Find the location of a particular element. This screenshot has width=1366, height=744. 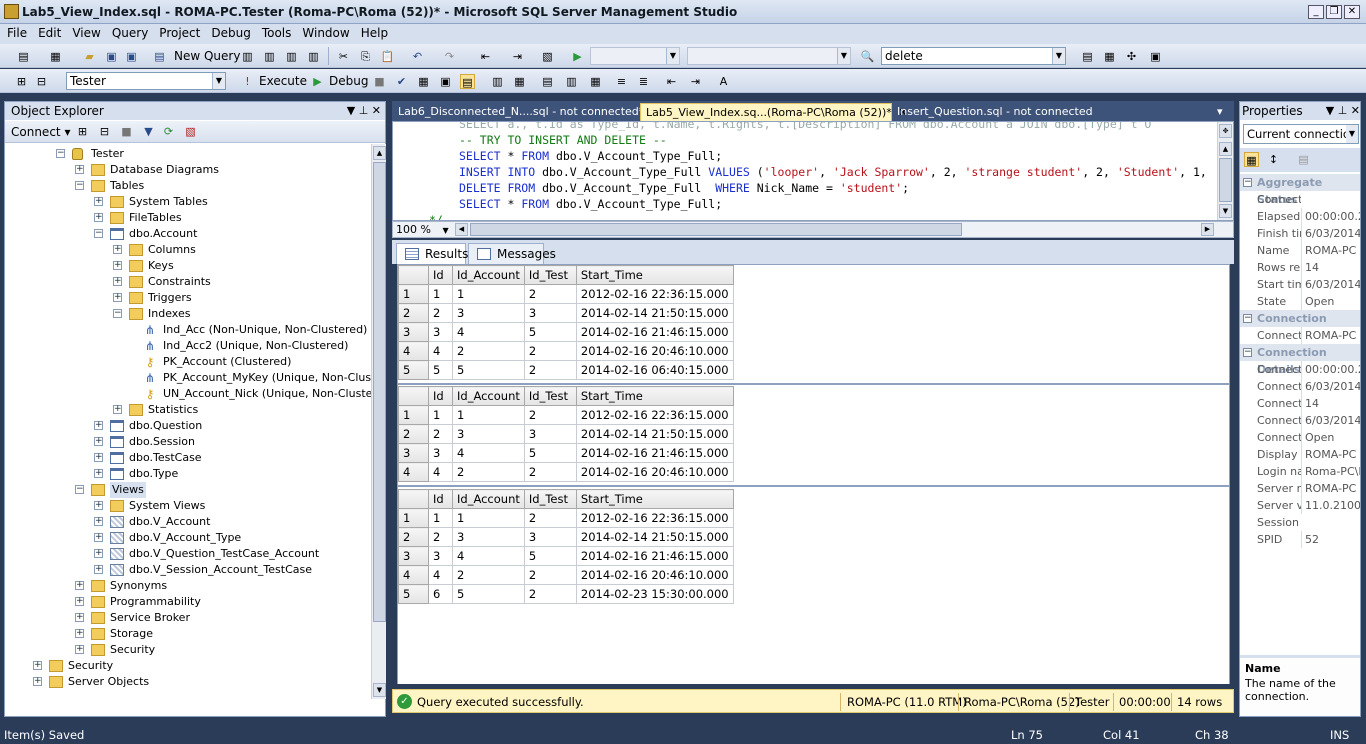

properties-icon: ▦ is located at coordinates (1109, 56).